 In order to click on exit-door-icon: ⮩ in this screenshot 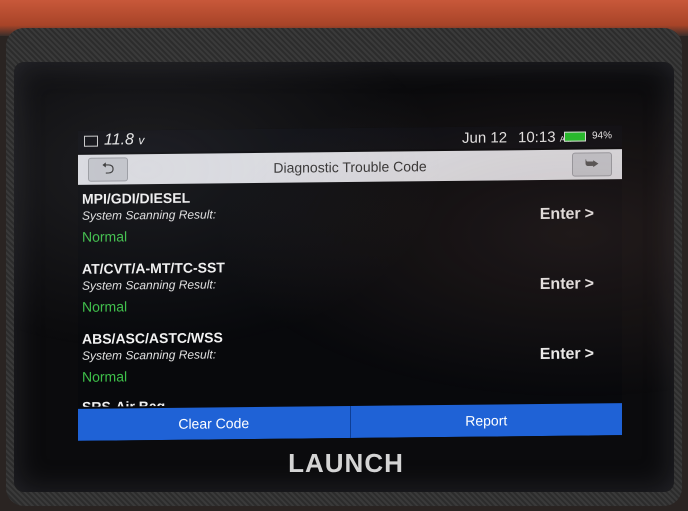, I will do `click(592, 164)`.